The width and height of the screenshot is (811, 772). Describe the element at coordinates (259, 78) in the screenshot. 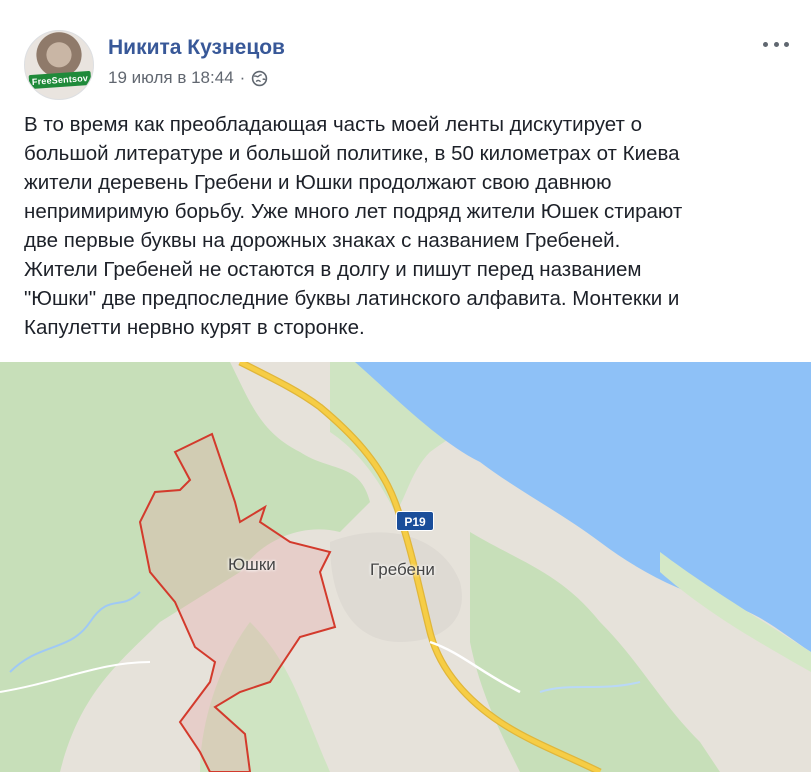

I see `globe-icon` at that location.